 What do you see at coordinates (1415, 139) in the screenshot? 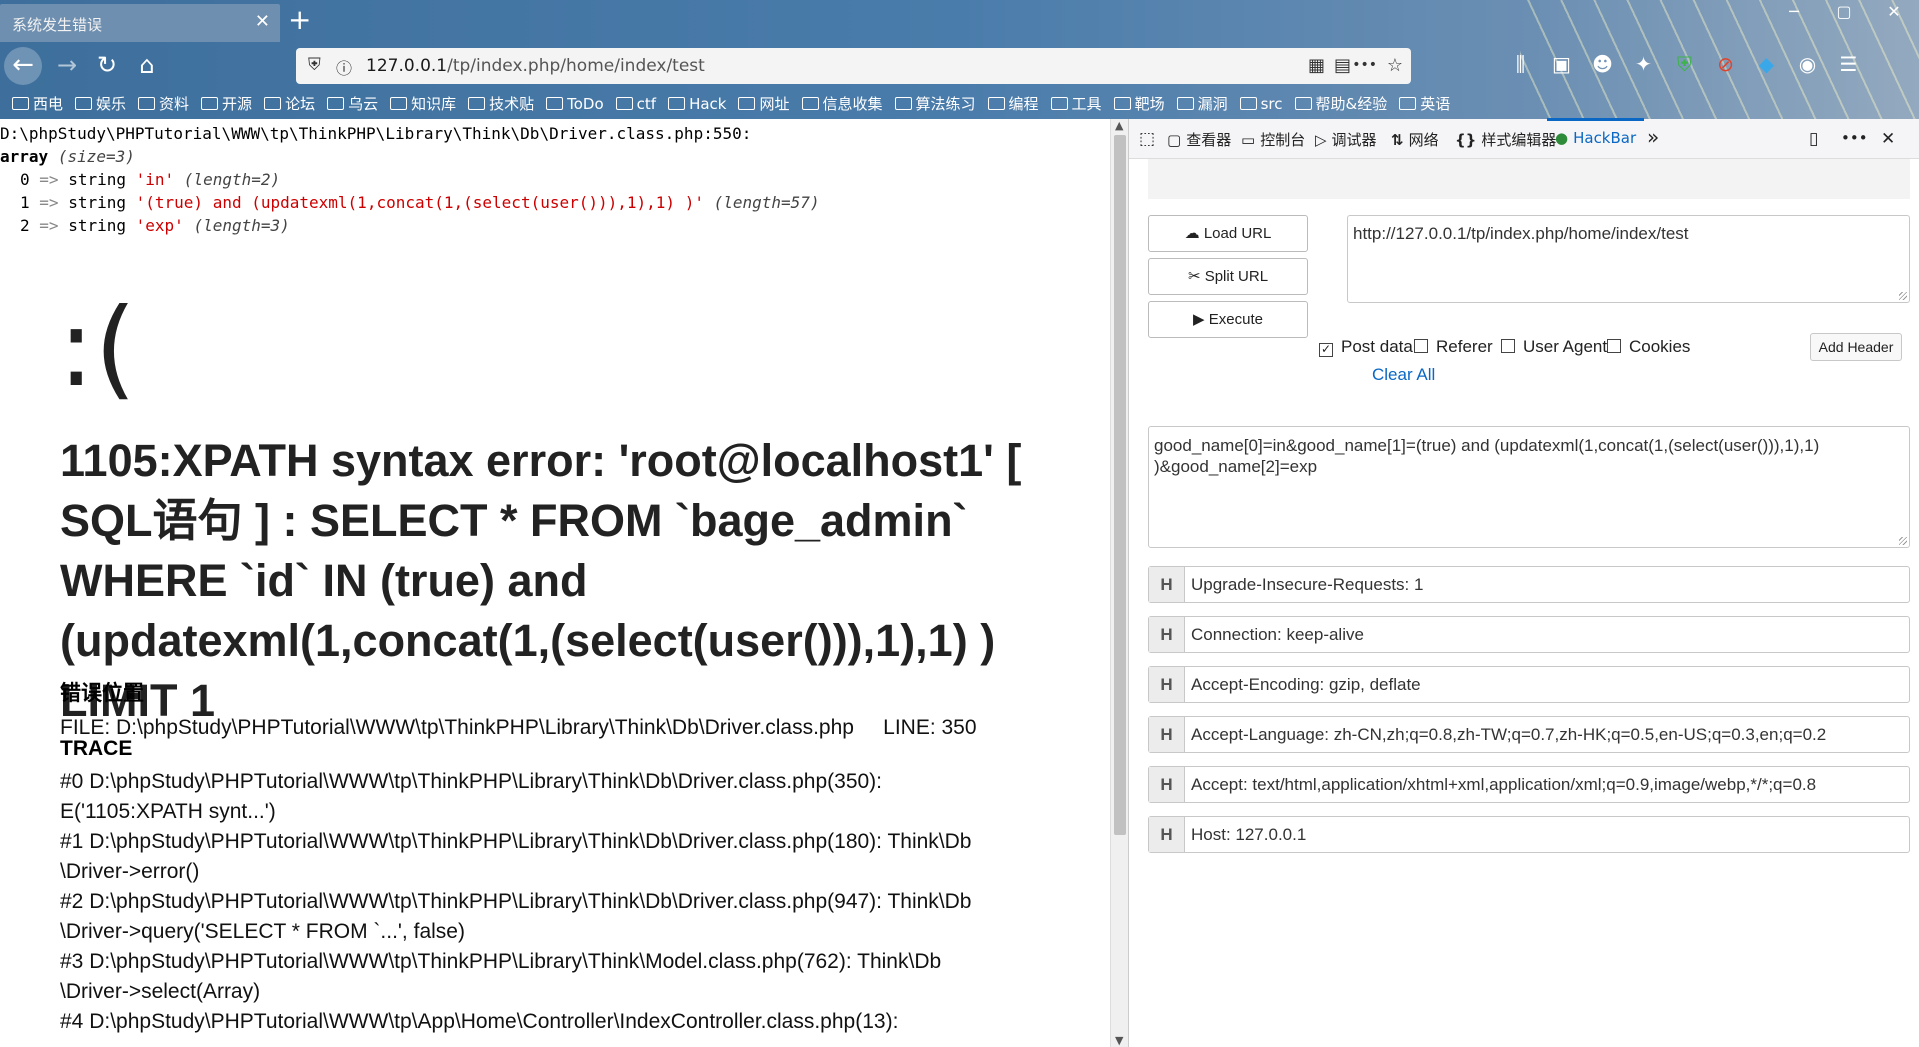
I see `tab-network: ⇅ 网络` at bounding box center [1415, 139].